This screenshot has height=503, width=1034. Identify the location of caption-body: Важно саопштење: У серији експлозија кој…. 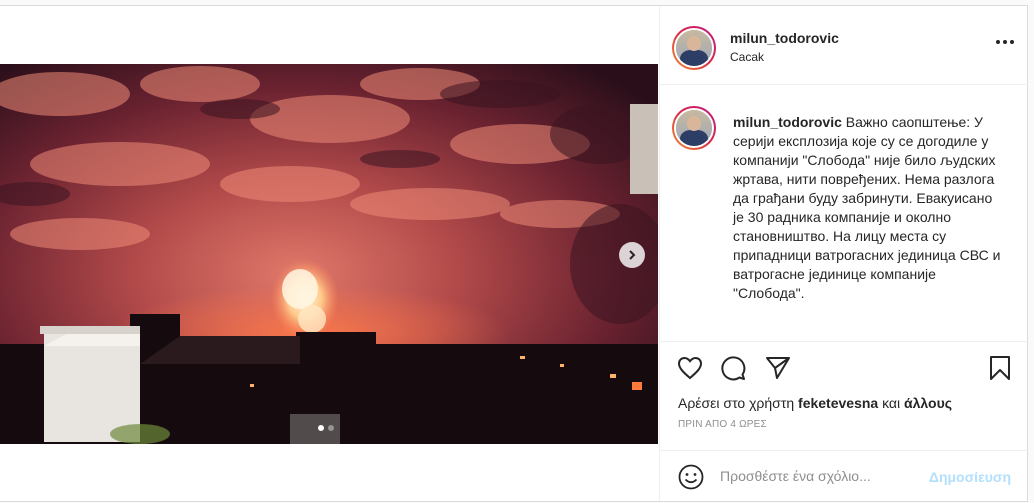
(867, 207).